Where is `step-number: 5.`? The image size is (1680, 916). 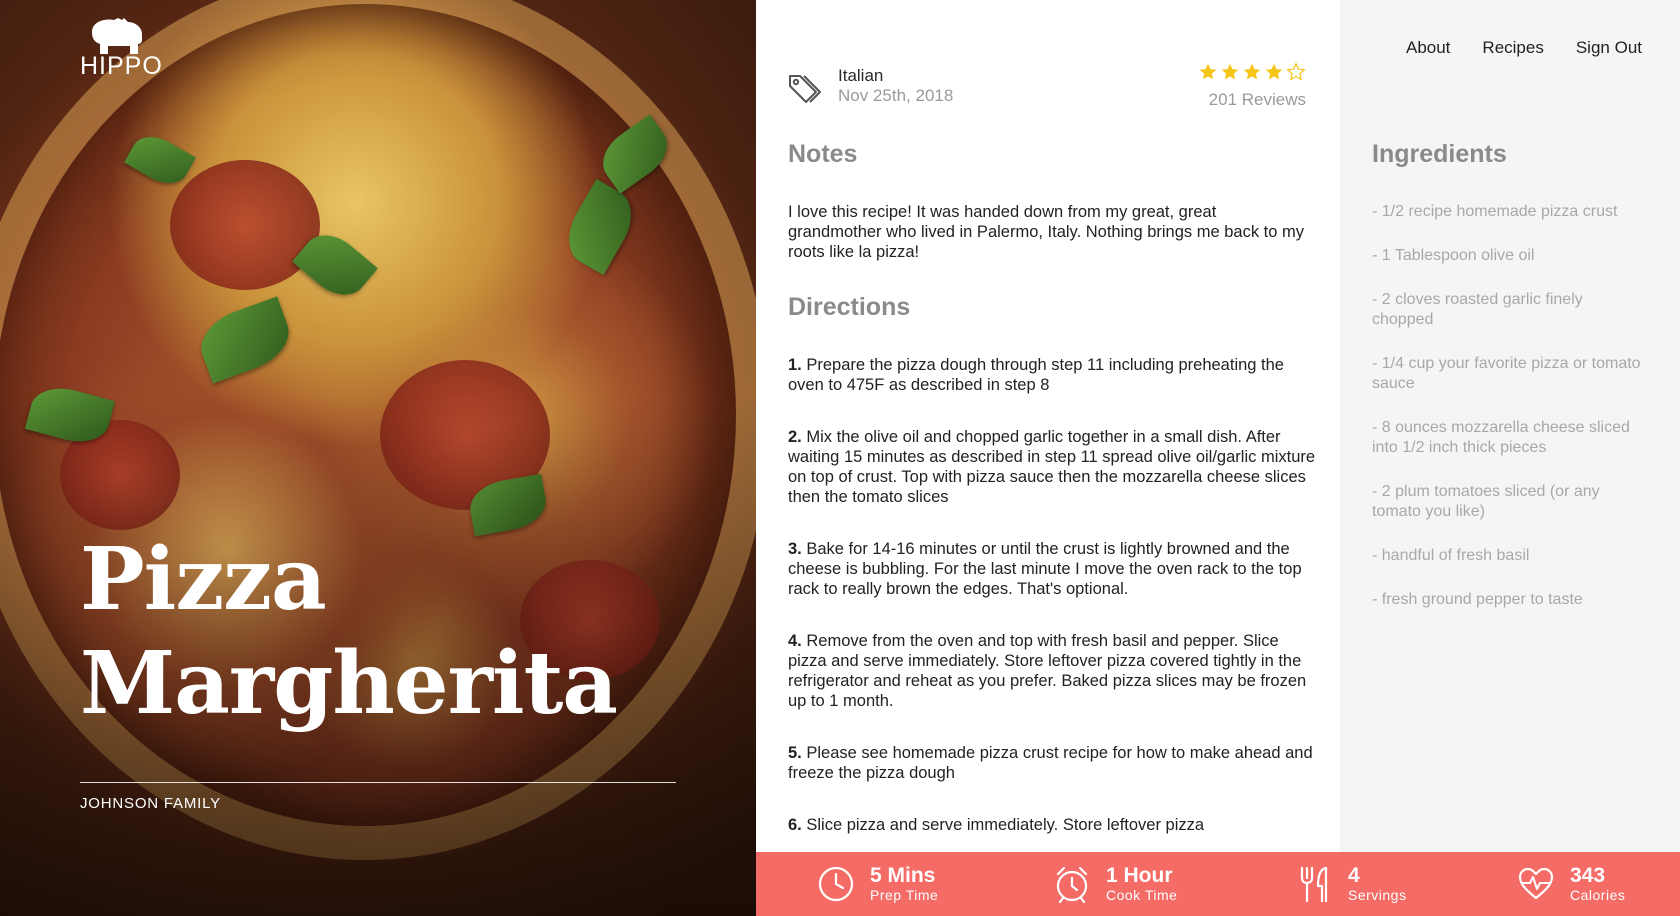 step-number: 5. is located at coordinates (795, 753).